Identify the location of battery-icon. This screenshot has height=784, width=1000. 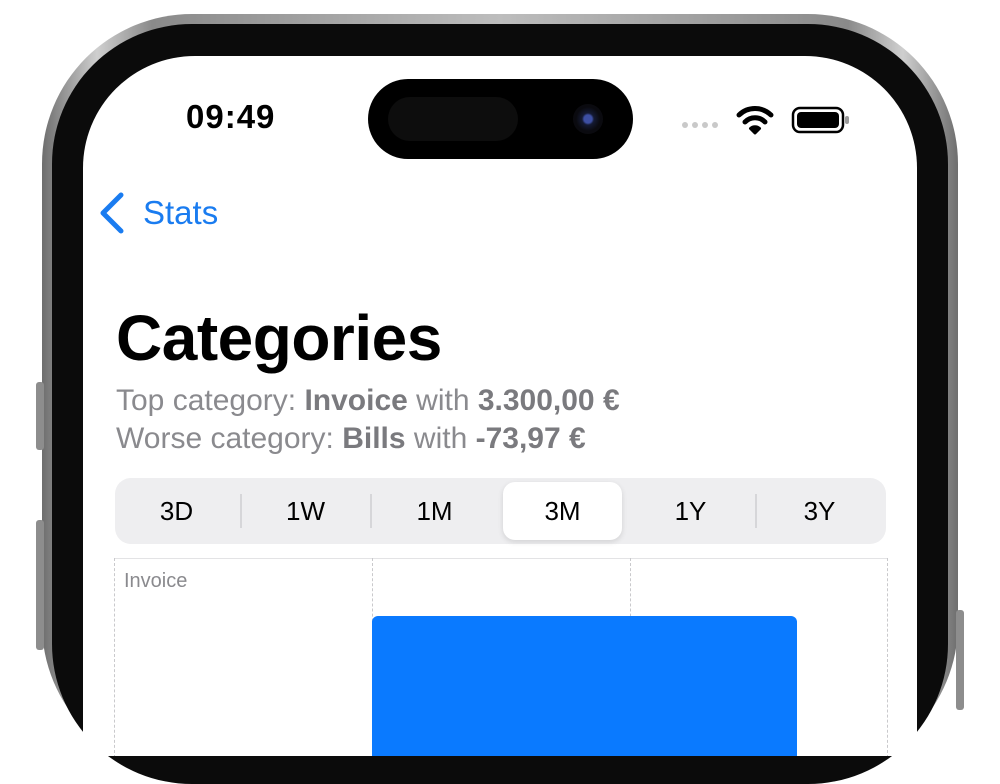
(820, 120).